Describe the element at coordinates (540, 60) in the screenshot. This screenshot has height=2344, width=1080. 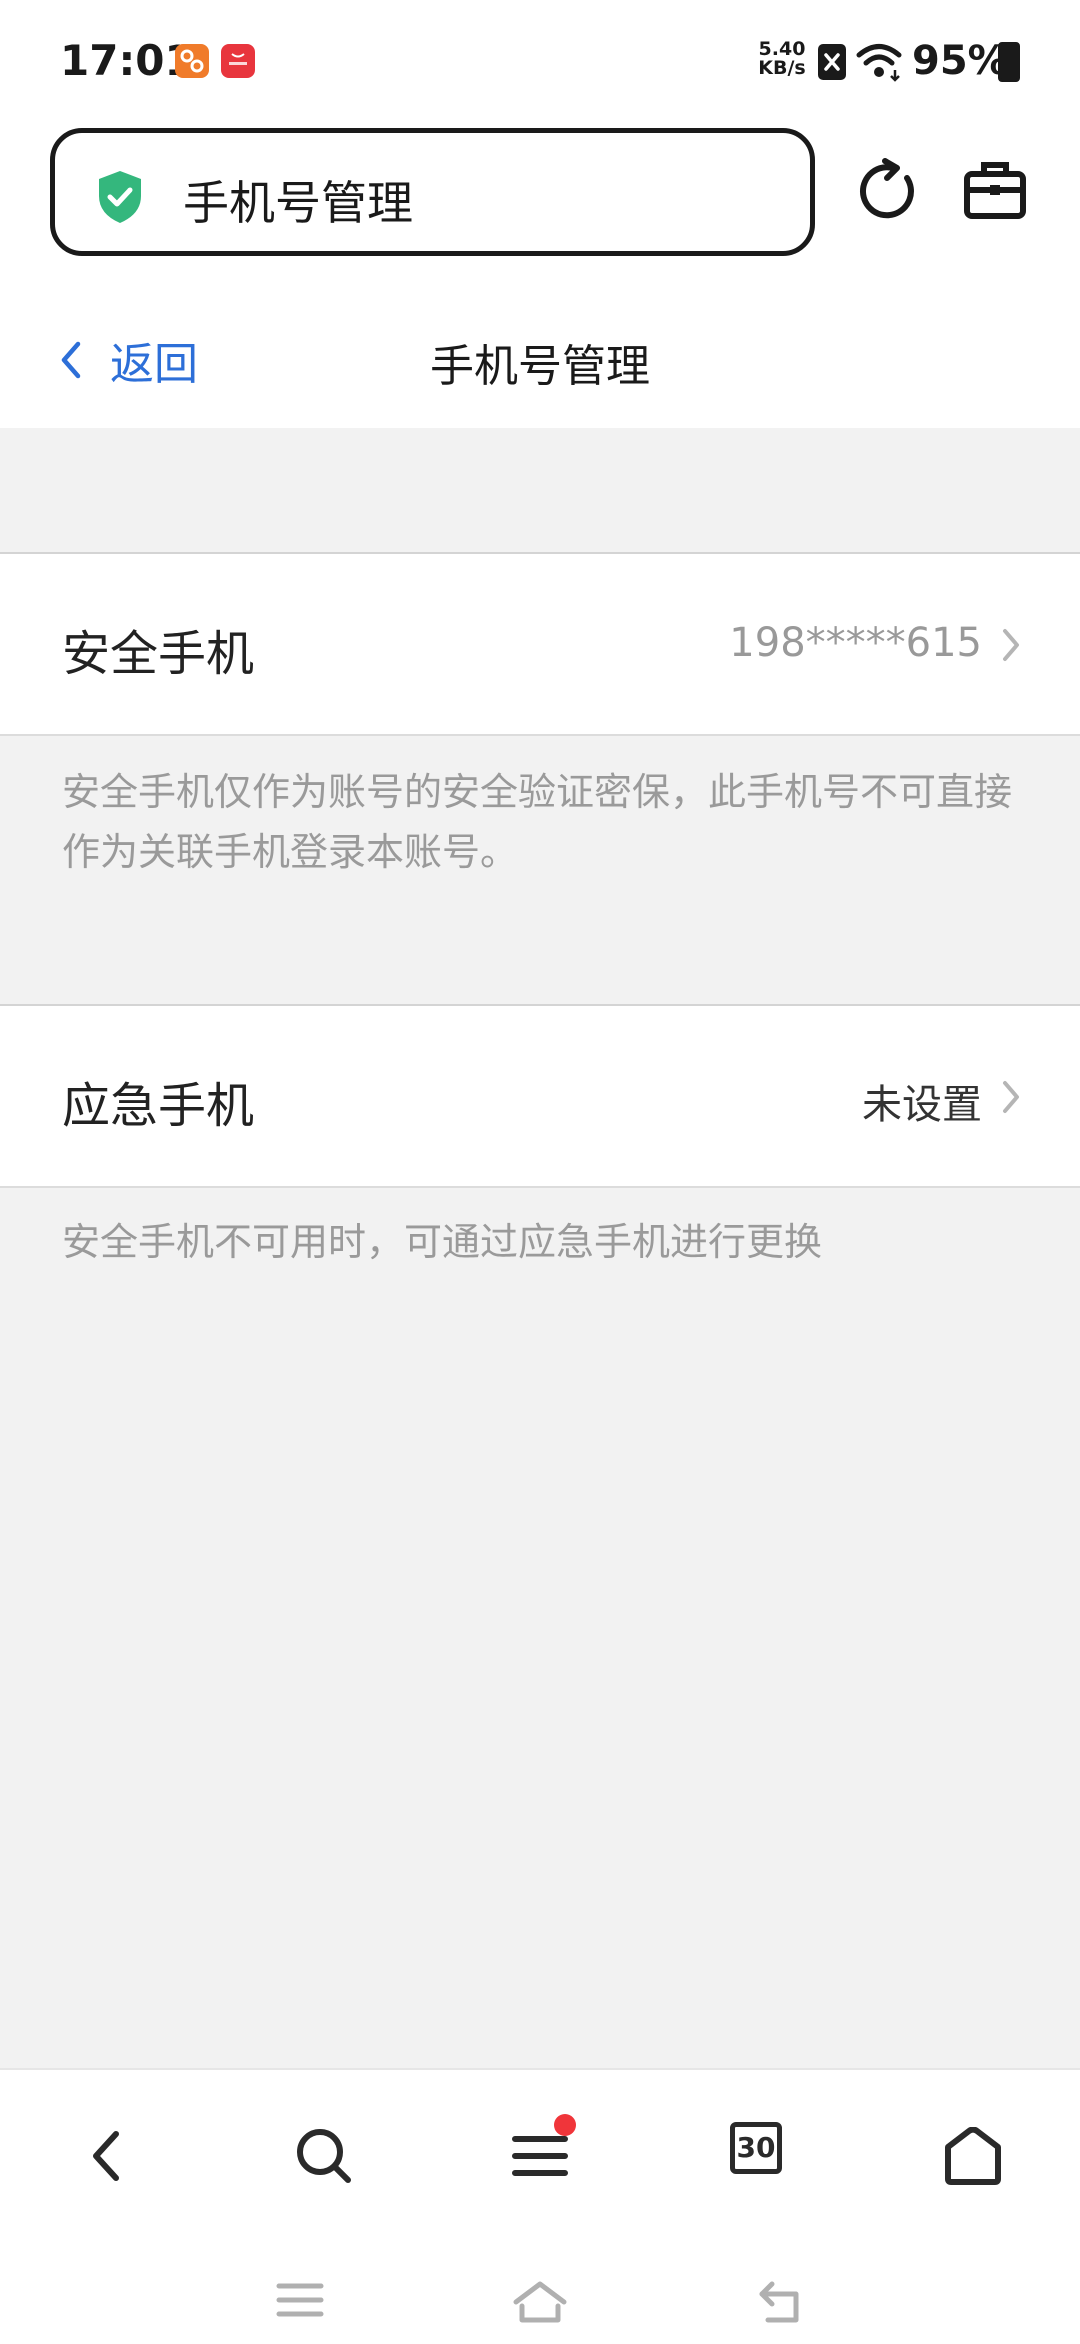
I see `status-bar: 17:01 5.40 KB/s 95%` at that location.